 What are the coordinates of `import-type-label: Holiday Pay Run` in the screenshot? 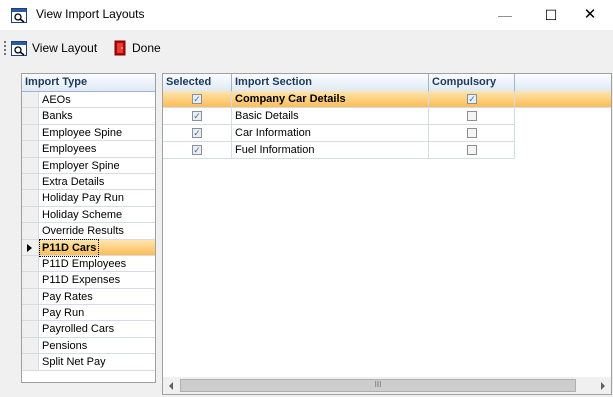 It's located at (83, 198).